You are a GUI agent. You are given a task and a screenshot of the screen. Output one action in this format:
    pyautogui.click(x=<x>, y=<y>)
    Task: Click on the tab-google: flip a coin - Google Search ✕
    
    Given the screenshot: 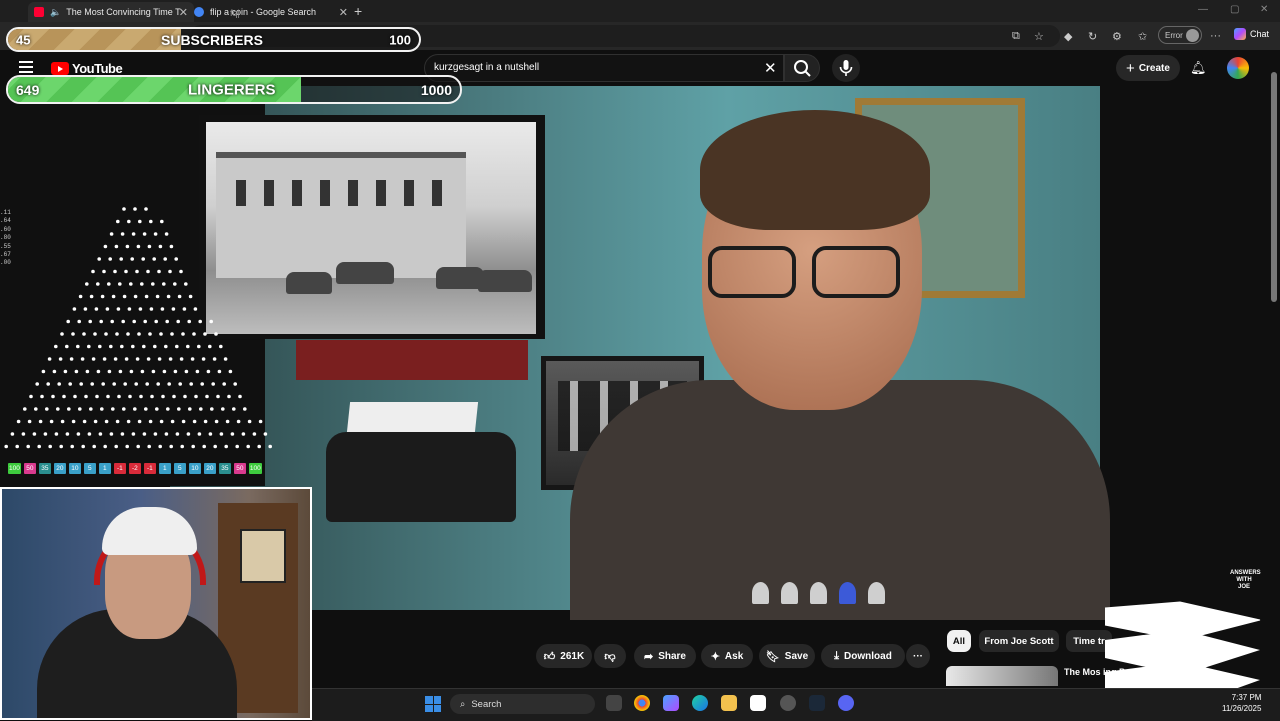 What is the action you would take?
    pyautogui.click(x=271, y=12)
    